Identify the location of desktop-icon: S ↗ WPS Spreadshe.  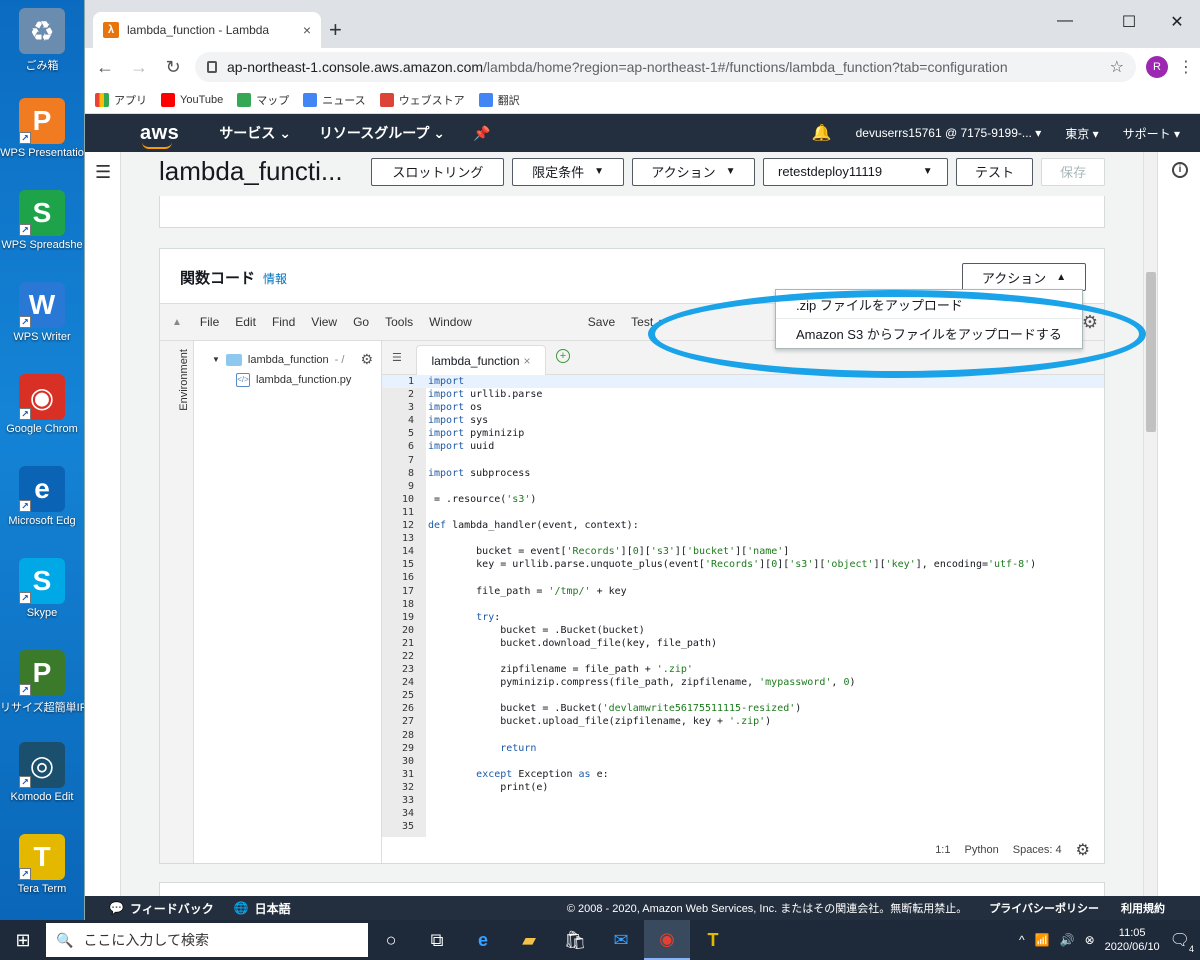
(42, 220).